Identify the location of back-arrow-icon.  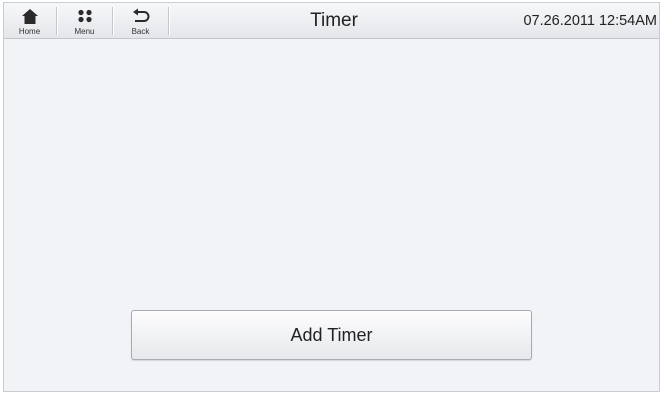
(141, 16).